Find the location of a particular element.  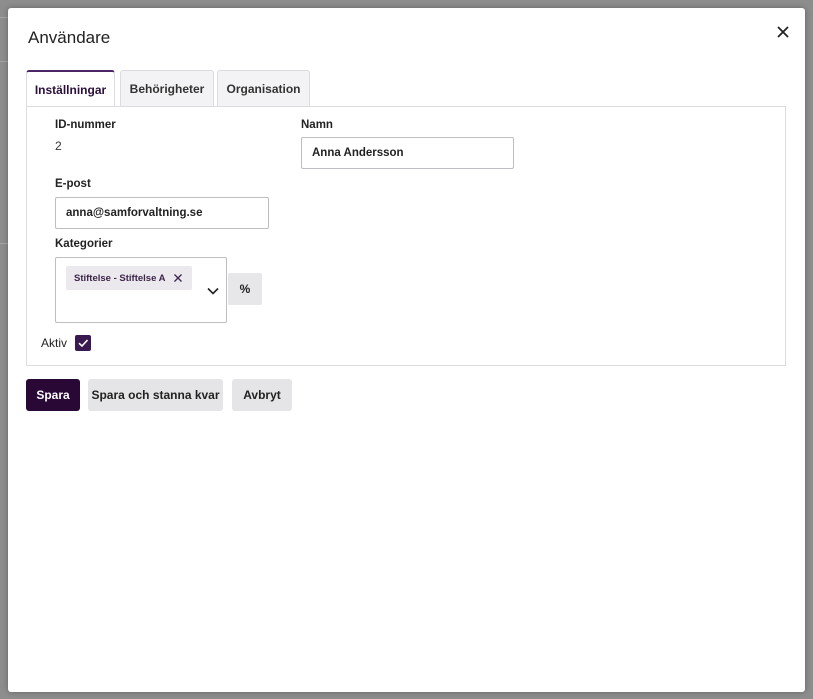

save-and-stay-button: Spara och stanna kvar is located at coordinates (155, 395).